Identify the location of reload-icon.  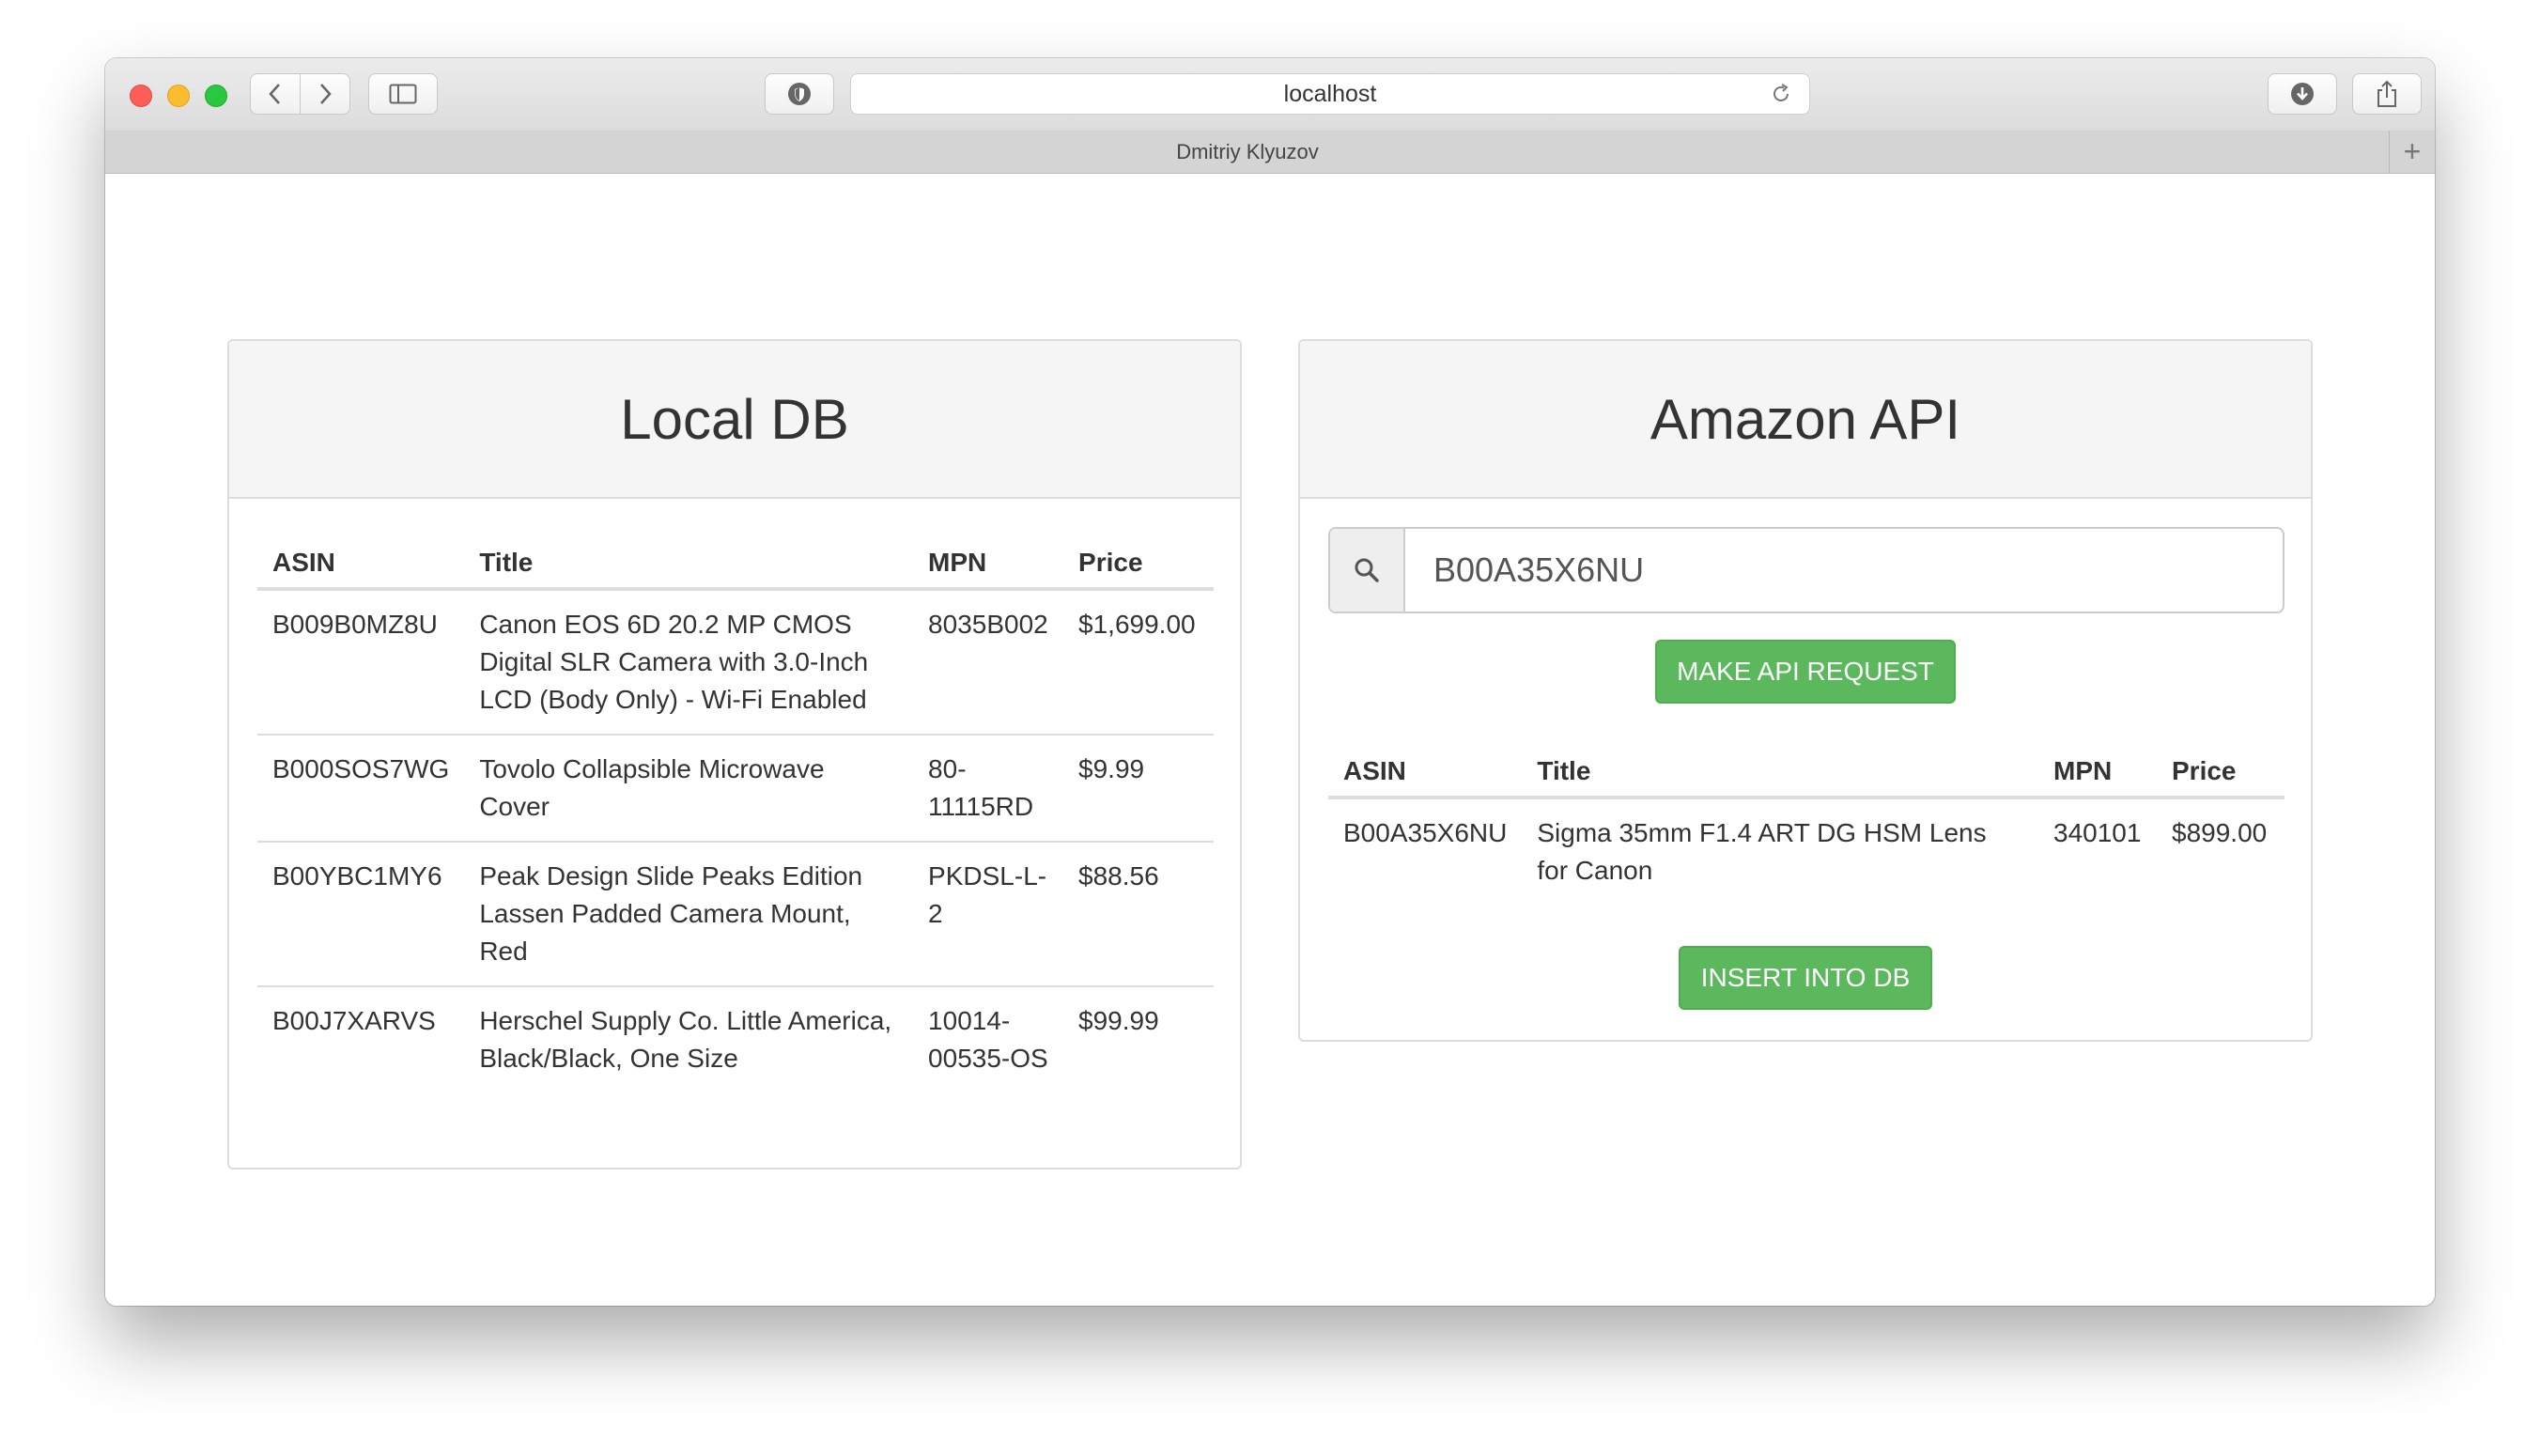
(1781, 94).